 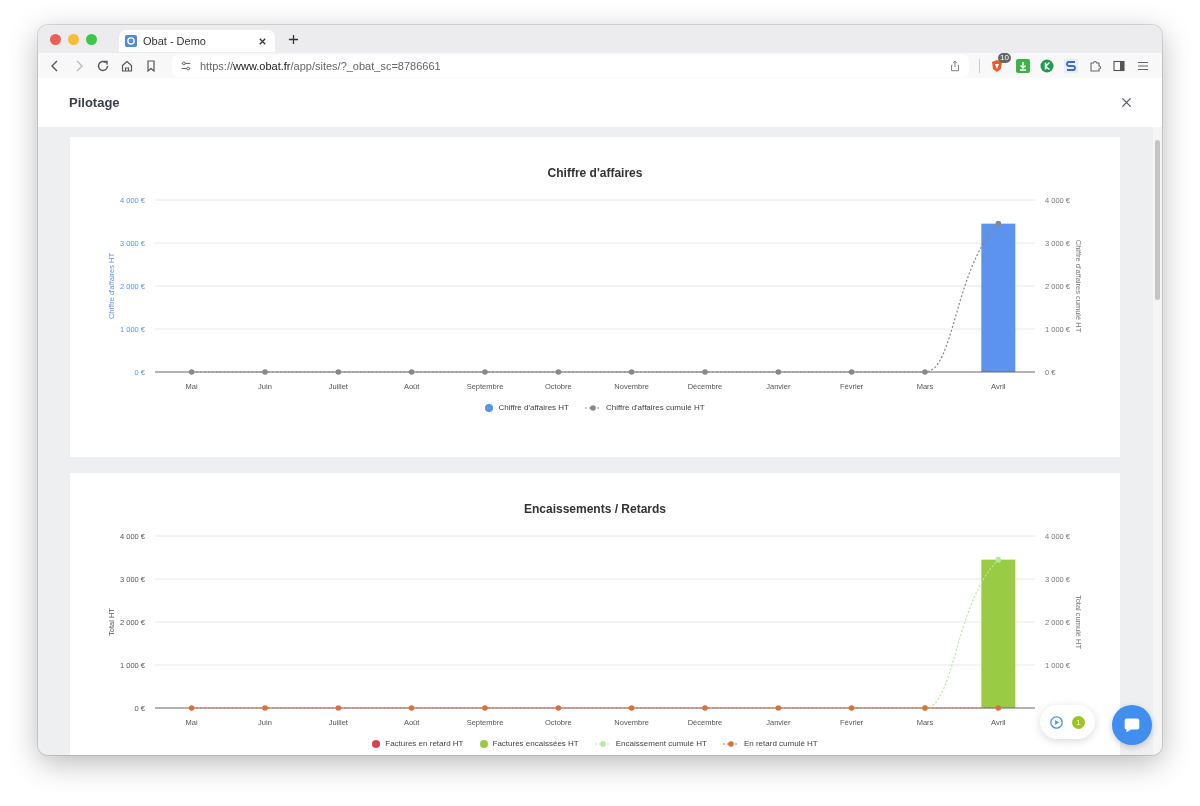 What do you see at coordinates (320, 65) in the screenshot?
I see `url-text: https://www.obat.fr/app/sites/?_obat_sc=8786661` at bounding box center [320, 65].